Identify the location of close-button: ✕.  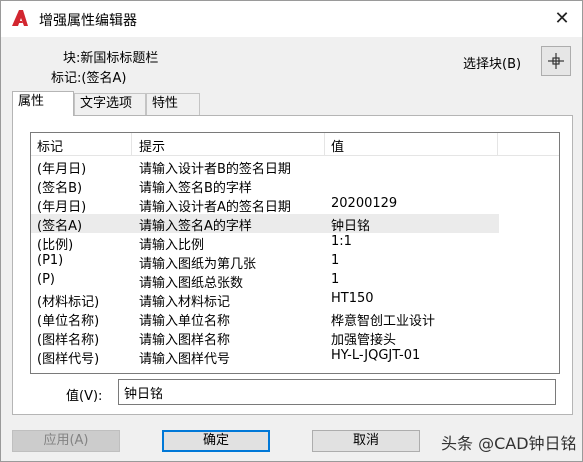
(562, 19).